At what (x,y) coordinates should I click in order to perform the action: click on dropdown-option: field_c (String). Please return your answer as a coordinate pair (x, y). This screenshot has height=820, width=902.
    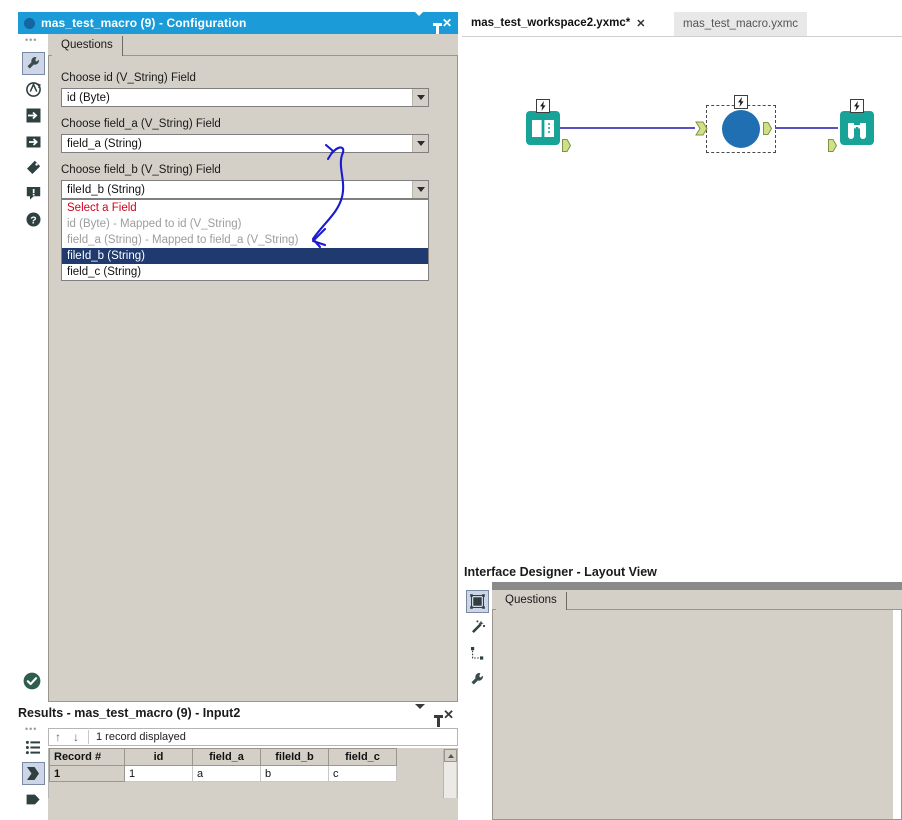
    Looking at the image, I should click on (245, 272).